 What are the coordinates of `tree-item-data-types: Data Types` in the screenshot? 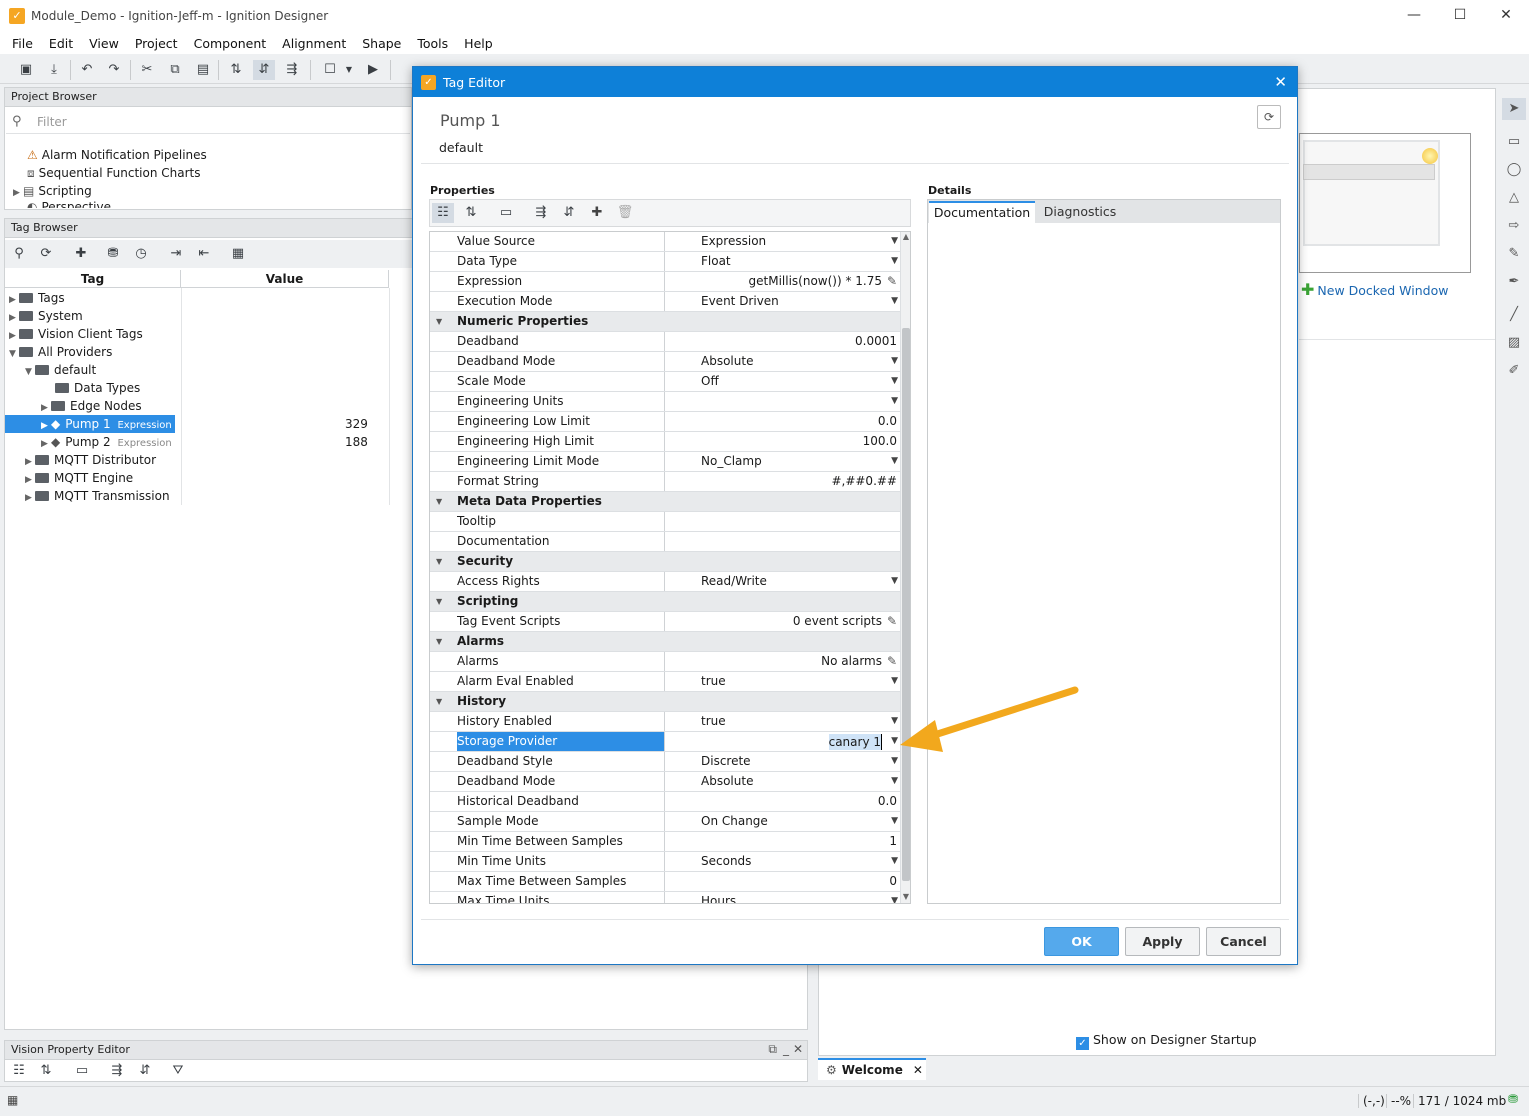 It's located at (97, 388).